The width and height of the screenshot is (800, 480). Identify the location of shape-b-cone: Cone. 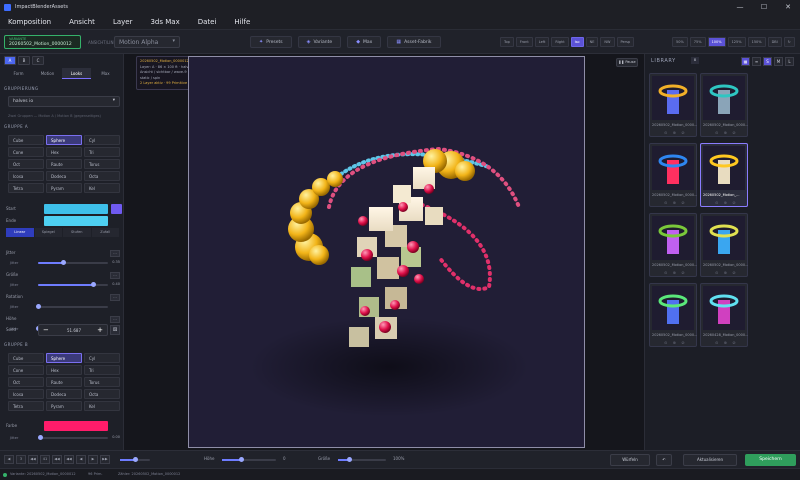
(26, 370).